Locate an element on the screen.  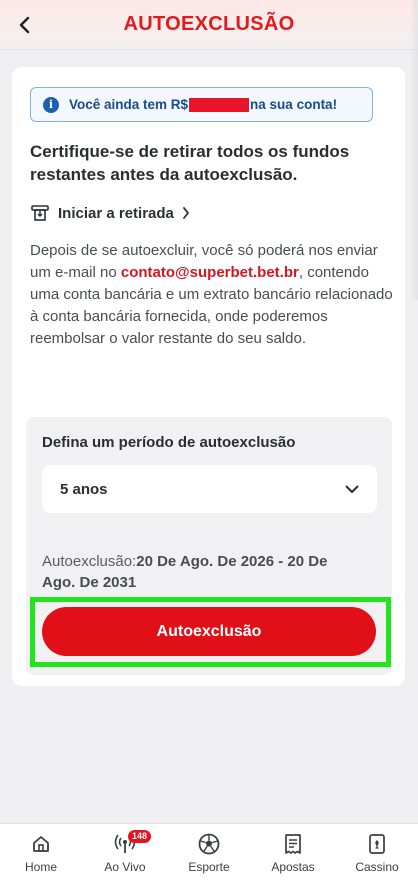
nav-item-bets: Apostas is located at coordinates (293, 853).